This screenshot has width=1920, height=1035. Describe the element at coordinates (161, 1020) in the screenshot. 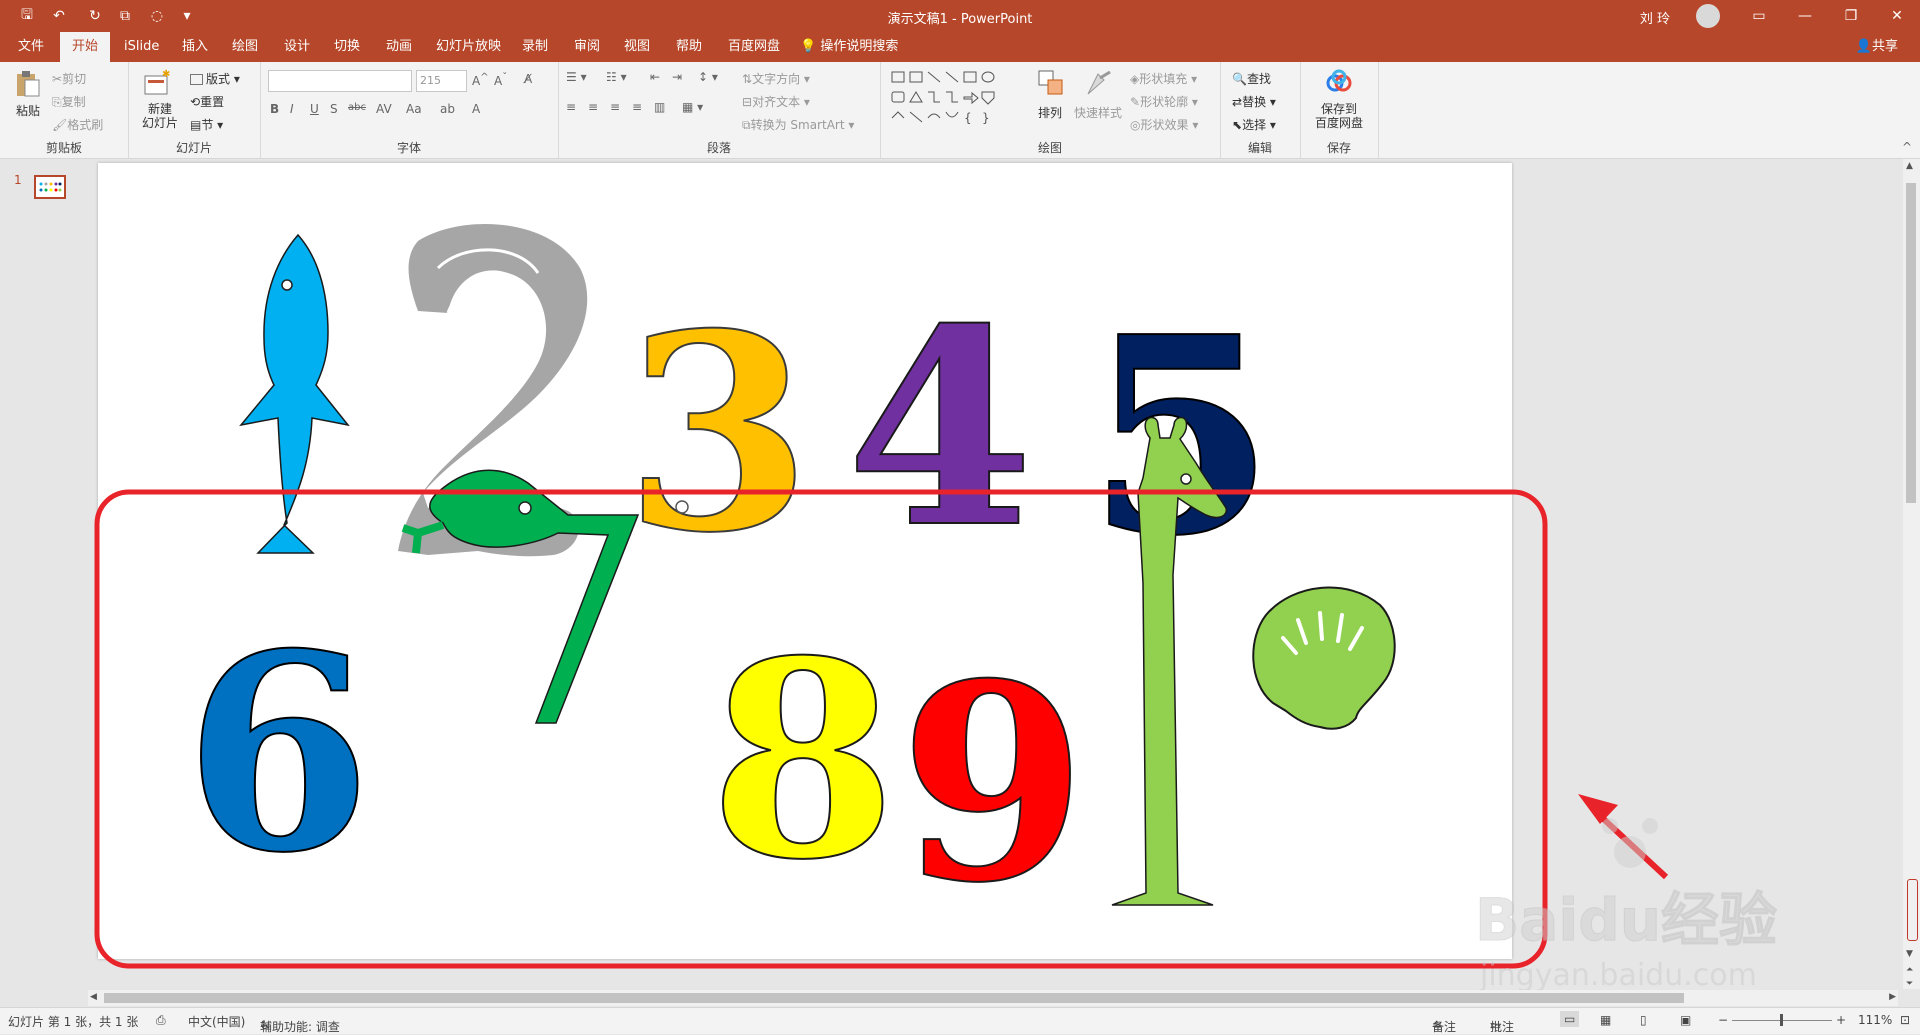

I see `spellcheck-icon: ⎙` at that location.